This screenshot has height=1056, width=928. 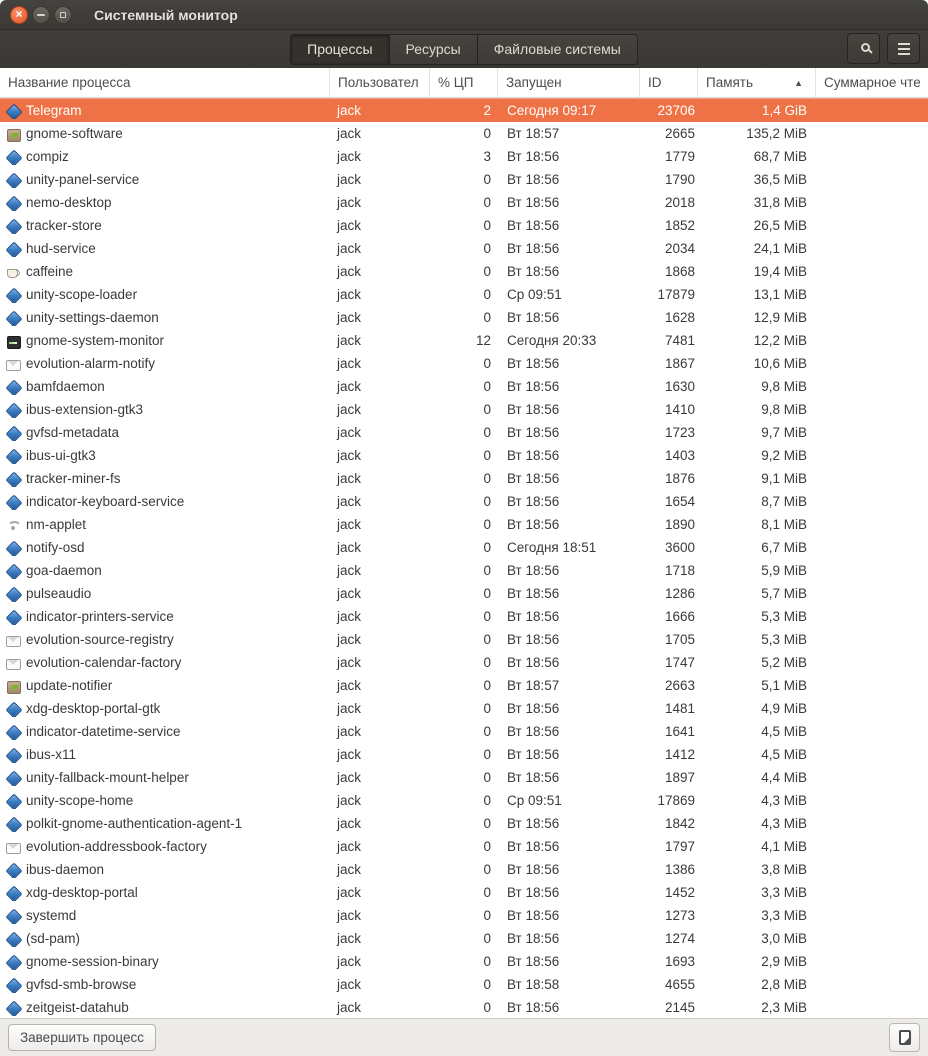 I want to click on process-row: ibus-daemon jack 0 Вт 18:56 1386 3,8 MiB, so click(x=464, y=869).